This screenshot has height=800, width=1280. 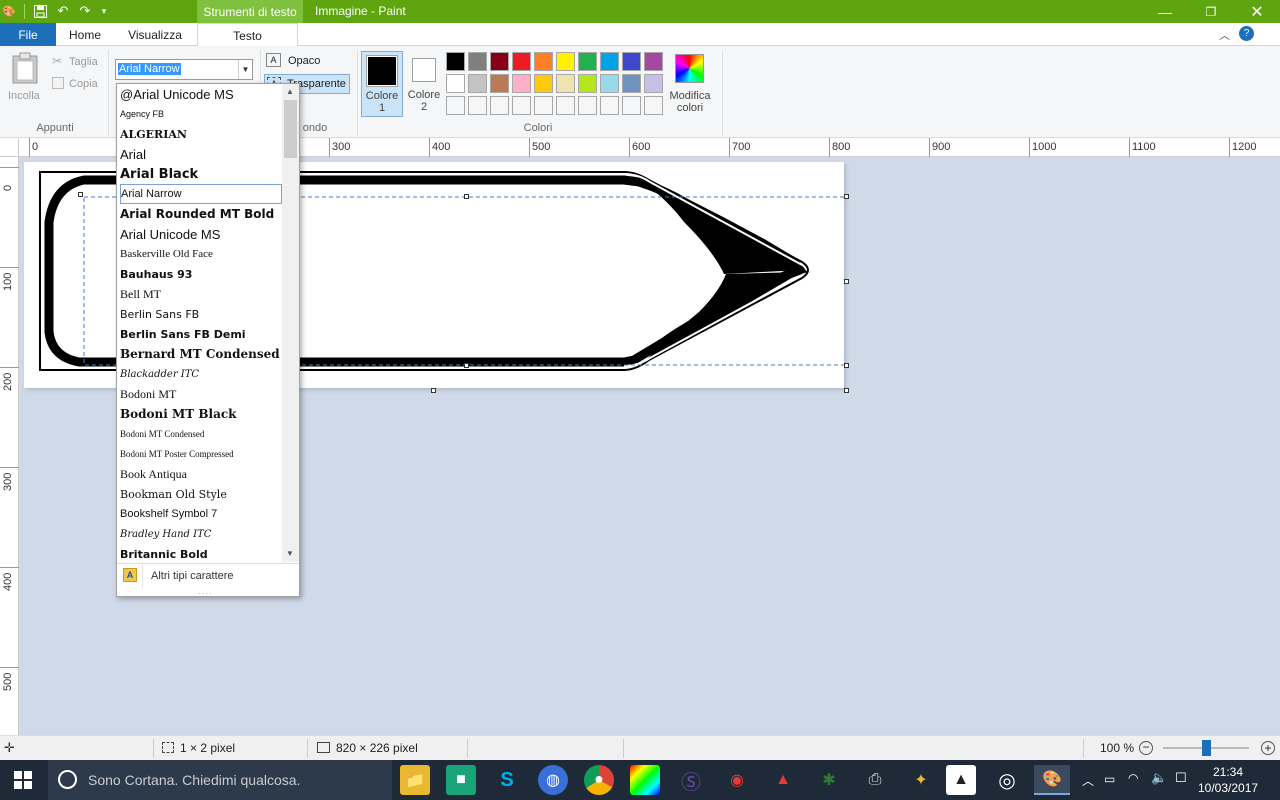 What do you see at coordinates (201, 454) in the screenshot?
I see `font-list-item: Bodoni MT Poster Compressed` at bounding box center [201, 454].